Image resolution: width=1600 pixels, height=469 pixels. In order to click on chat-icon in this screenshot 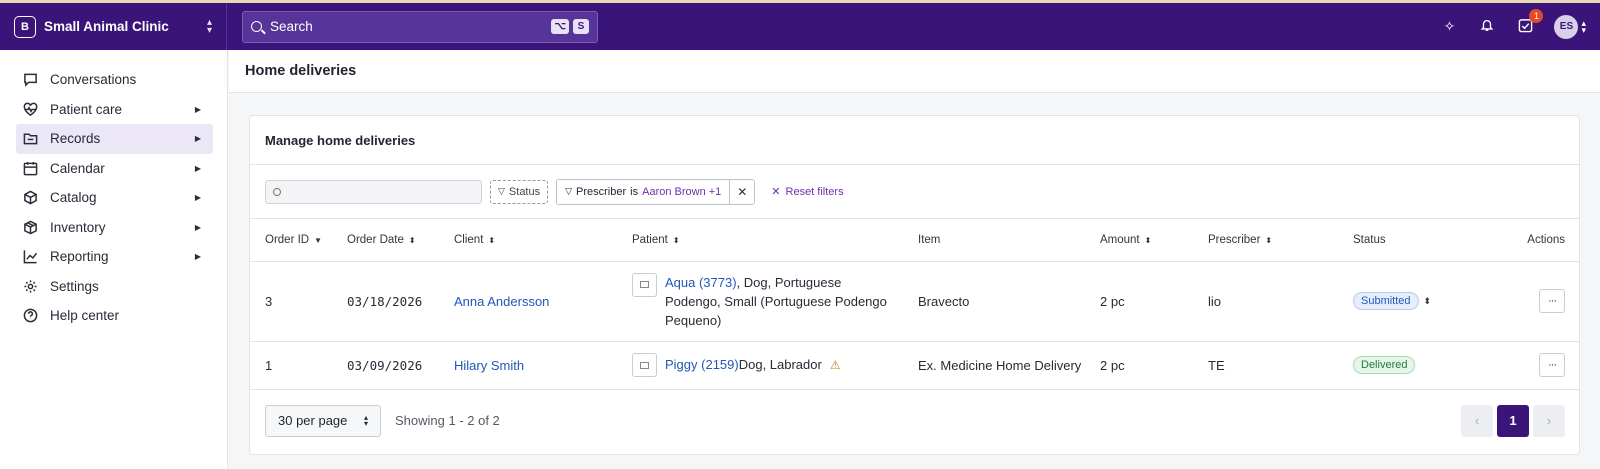, I will do `click(30, 80)`.